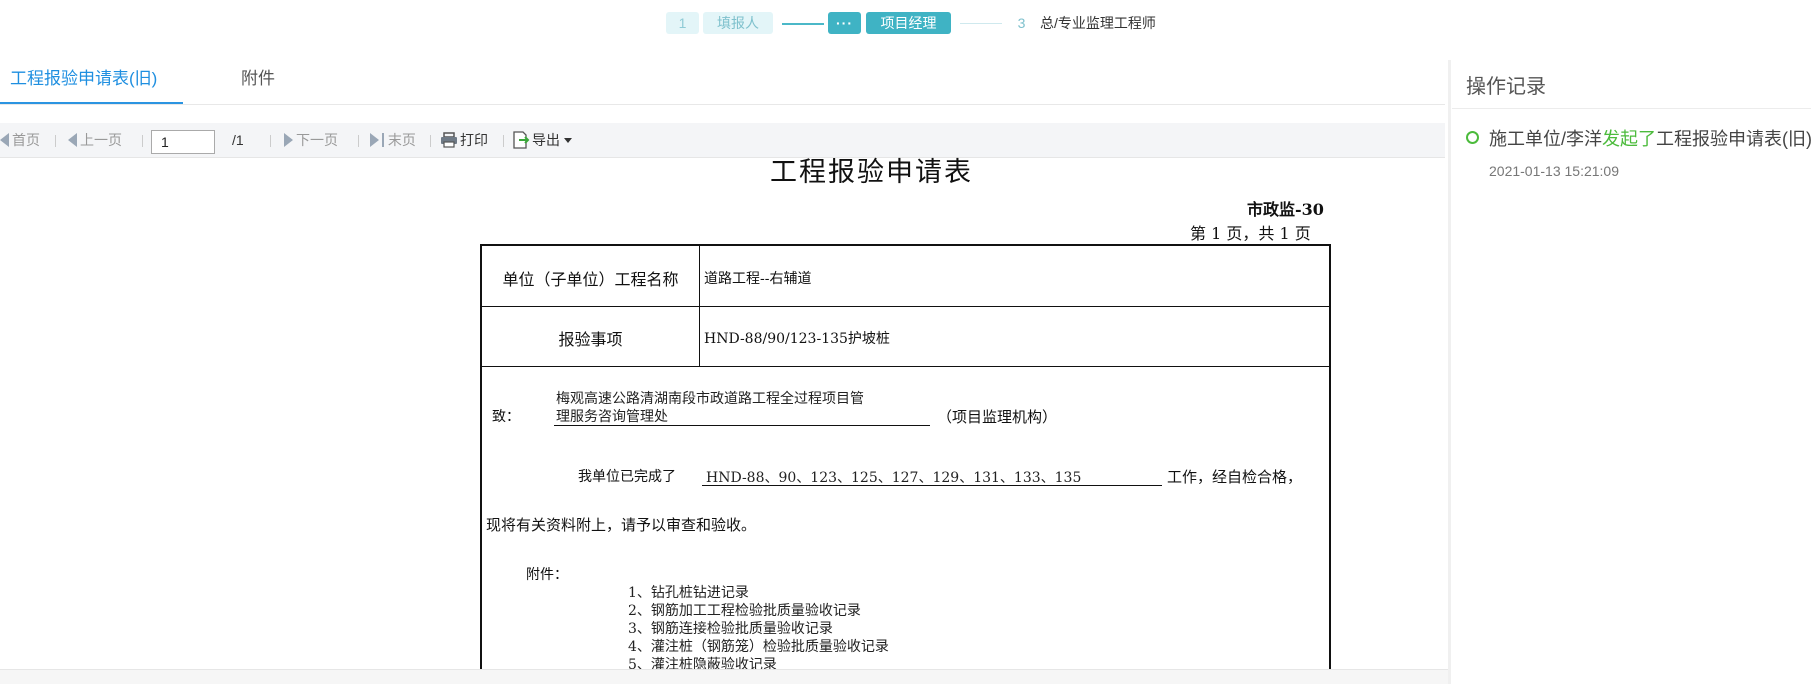 The image size is (1811, 684). What do you see at coordinates (894, 478) in the screenshot?
I see `completed-items-value: HND-88、90、123、125、127、129、131、133、135` at bounding box center [894, 478].